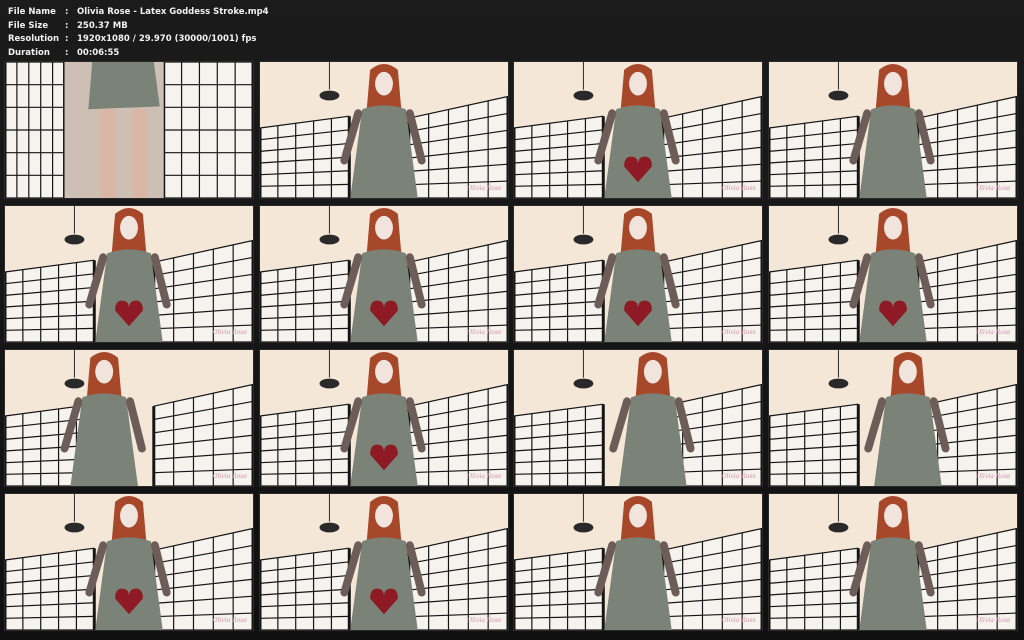 This screenshot has width=1024, height=640. What do you see at coordinates (28, 25) in the screenshot?
I see `info-label: File Size` at bounding box center [28, 25].